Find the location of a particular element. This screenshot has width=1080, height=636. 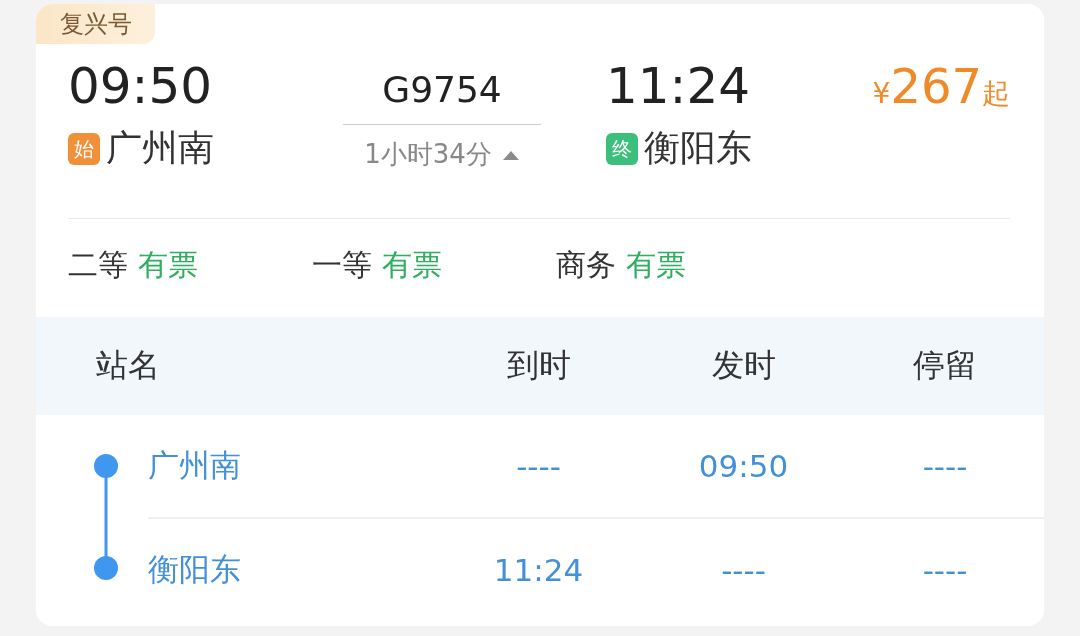

train-type-label: 复兴号 is located at coordinates (95, 24).